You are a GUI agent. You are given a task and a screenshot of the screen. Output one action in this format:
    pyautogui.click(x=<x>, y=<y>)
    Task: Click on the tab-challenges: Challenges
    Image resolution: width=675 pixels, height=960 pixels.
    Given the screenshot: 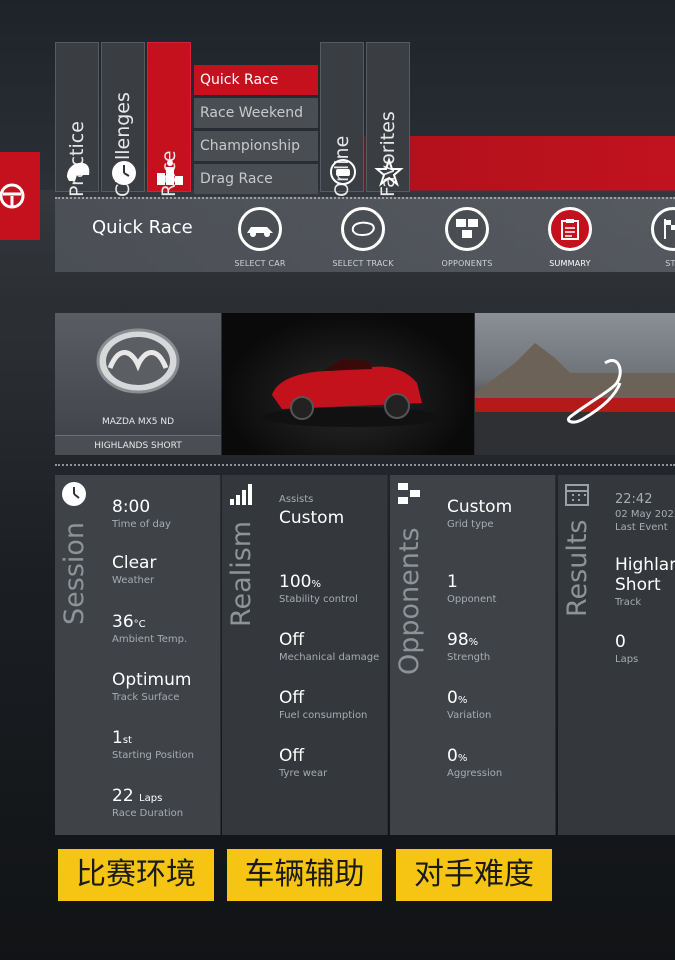 What is the action you would take?
    pyautogui.click(x=123, y=119)
    